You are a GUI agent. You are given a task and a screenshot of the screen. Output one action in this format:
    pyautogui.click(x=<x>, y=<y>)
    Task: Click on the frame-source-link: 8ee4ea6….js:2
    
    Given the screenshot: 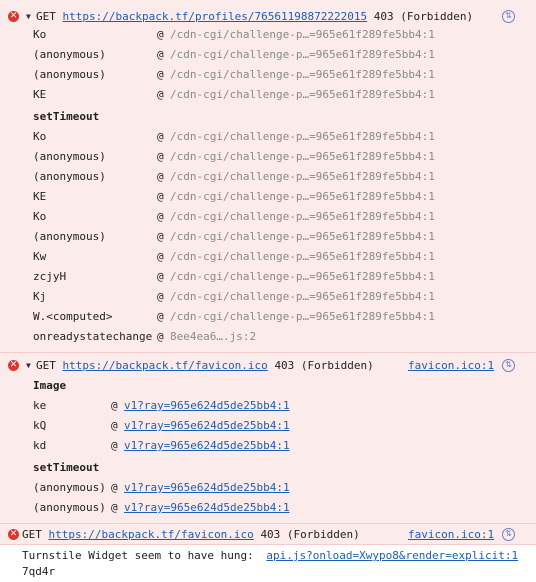 What is the action you would take?
    pyautogui.click(x=213, y=337)
    